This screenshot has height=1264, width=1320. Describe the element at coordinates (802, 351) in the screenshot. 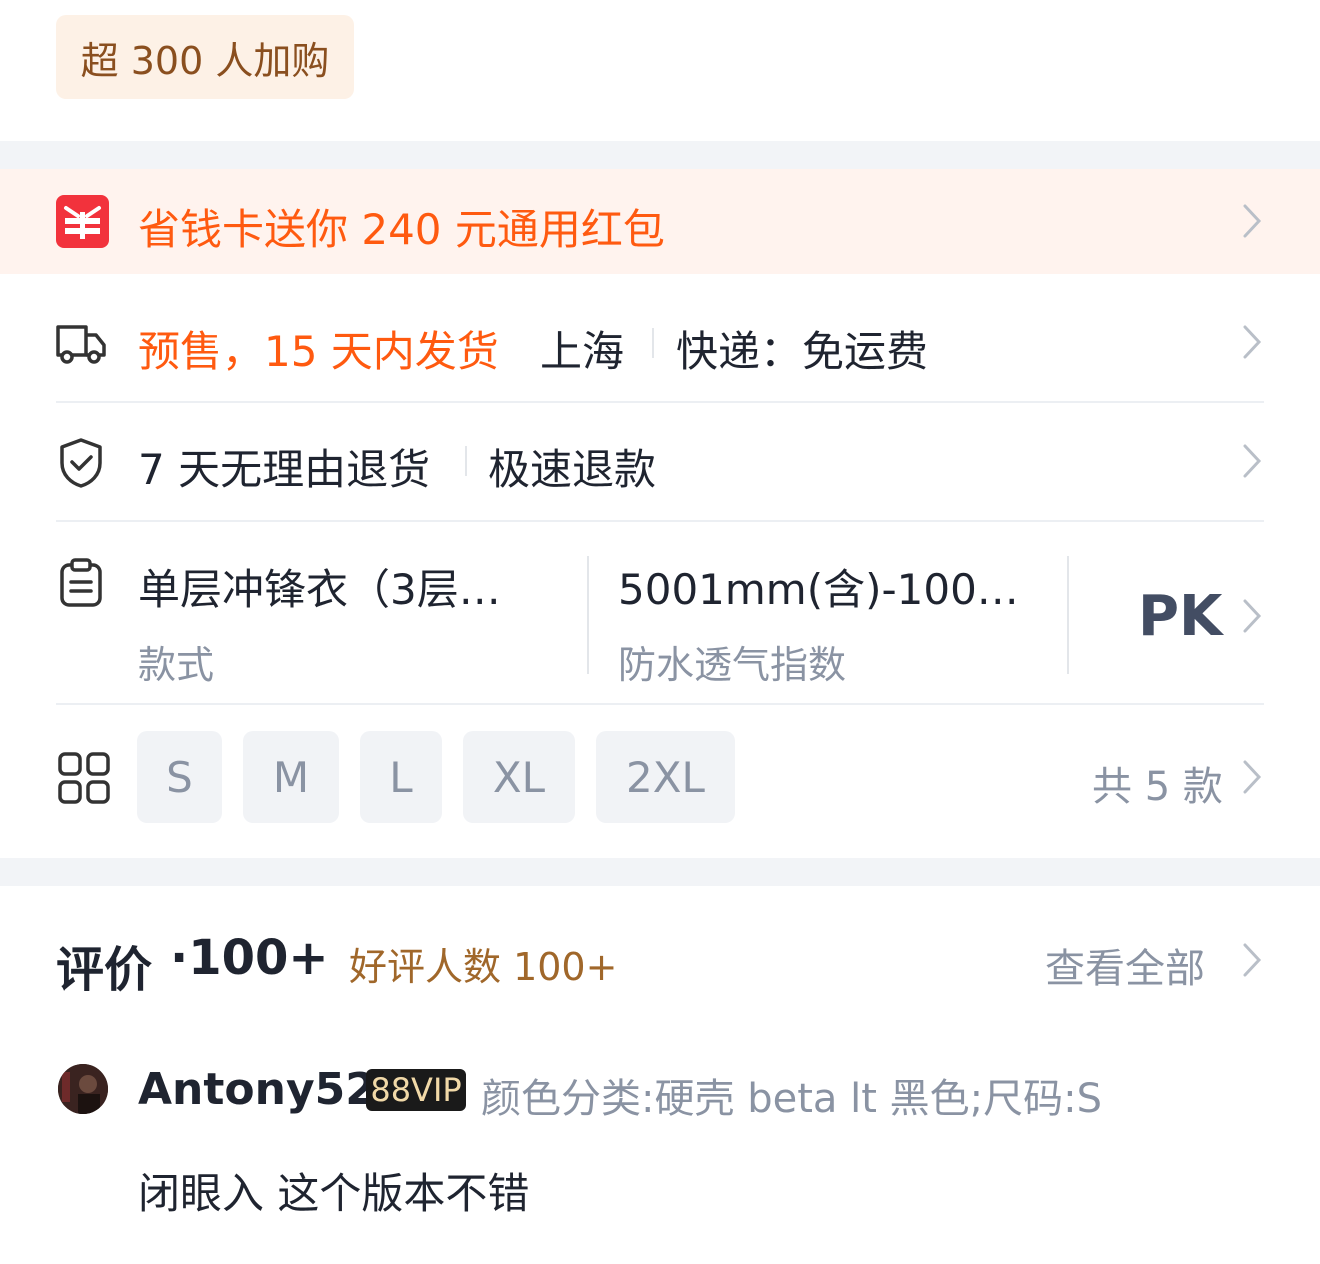

I see `express-fee-text: 快递：免运费` at that location.